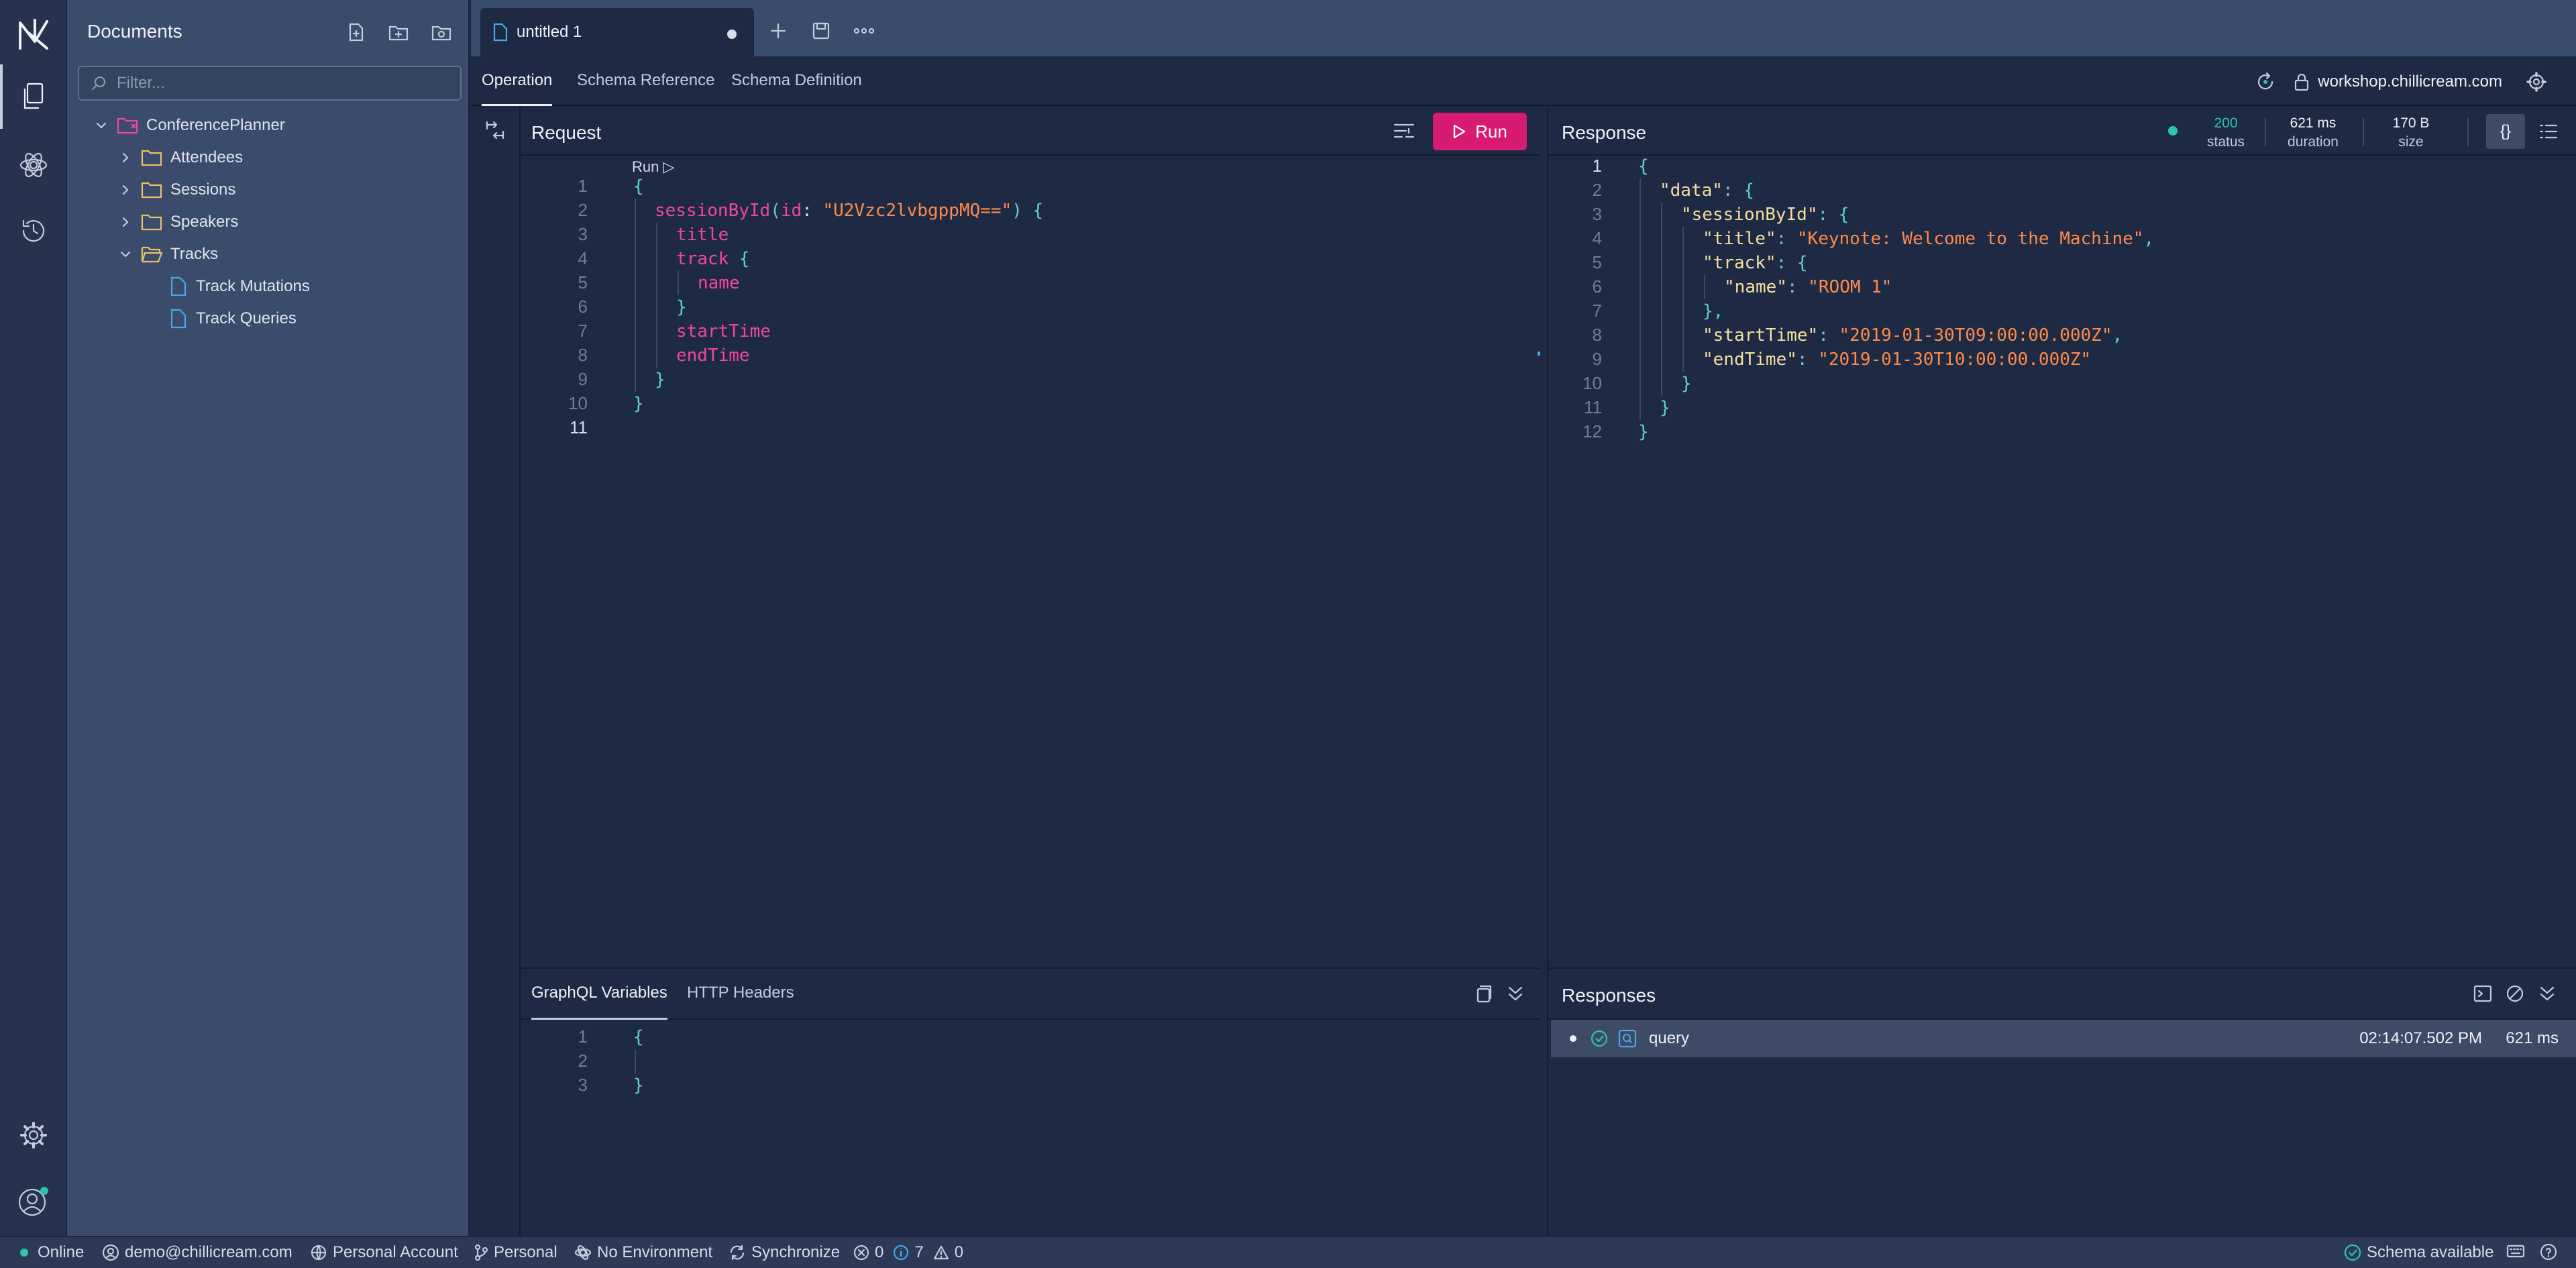 Image resolution: width=2576 pixels, height=1268 pixels. I want to click on json-value: "Keynote: Welcome to the Machine", so click(1970, 239).